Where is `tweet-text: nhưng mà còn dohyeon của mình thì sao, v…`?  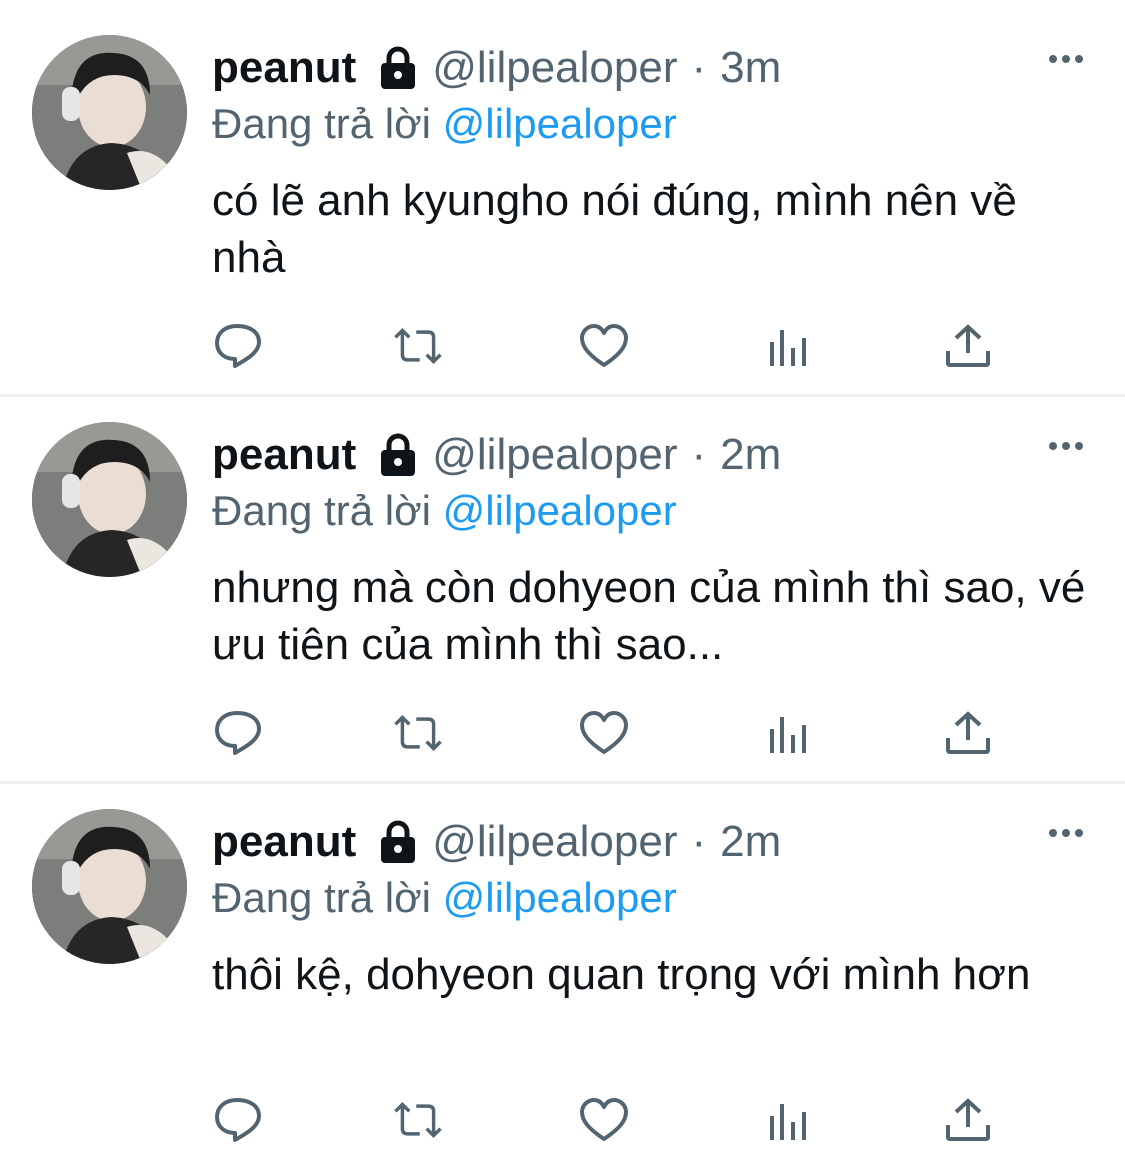 tweet-text: nhưng mà còn dohyeon của mình thì sao, v… is located at coordinates (649, 616).